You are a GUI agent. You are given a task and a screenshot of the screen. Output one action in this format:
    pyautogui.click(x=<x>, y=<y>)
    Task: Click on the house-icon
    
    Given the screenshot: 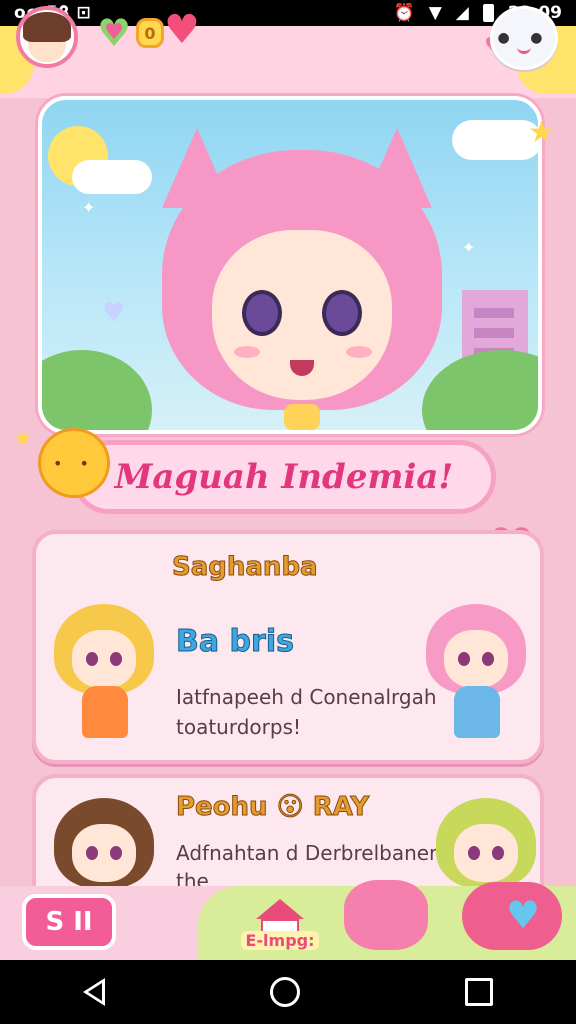 What is the action you would take?
    pyautogui.click(x=280, y=909)
    